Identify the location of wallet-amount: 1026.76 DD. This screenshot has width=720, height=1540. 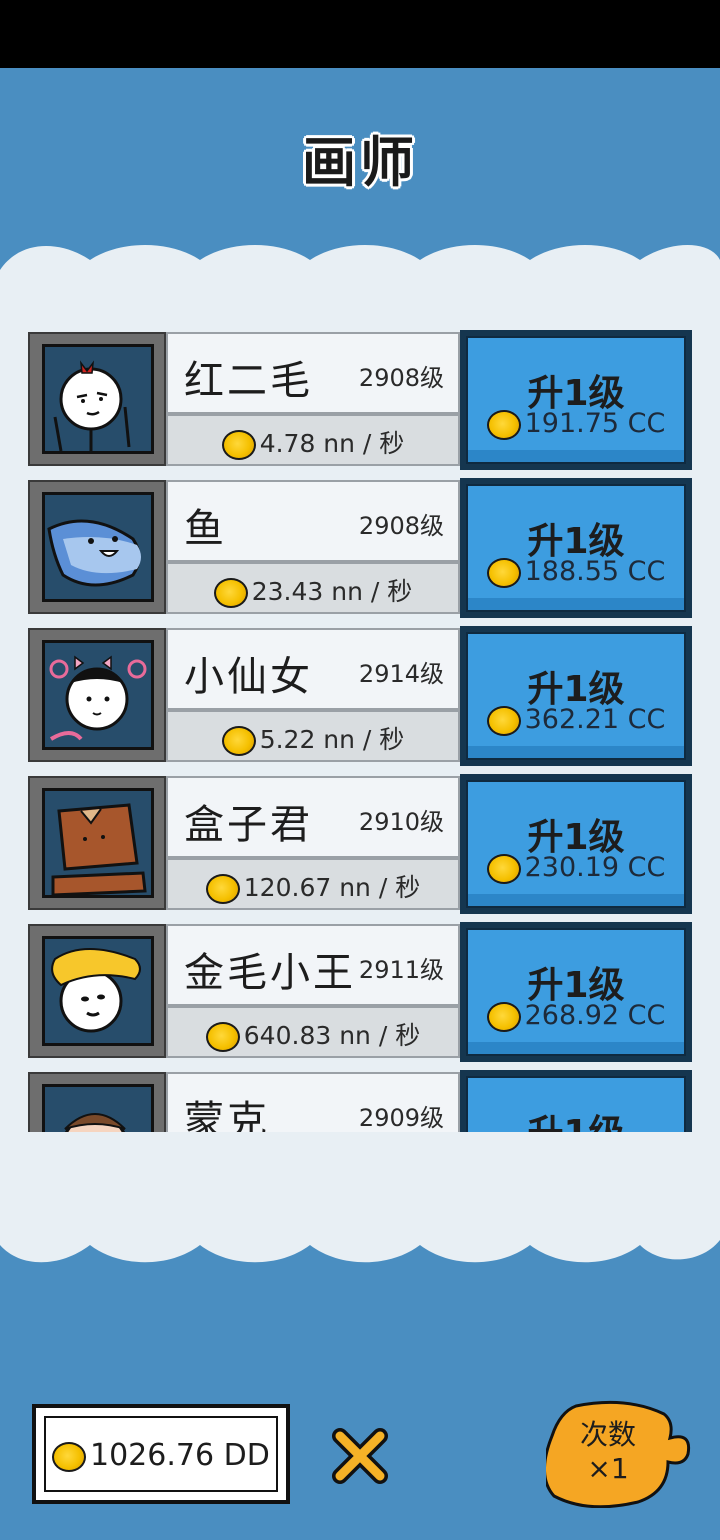
(180, 1455).